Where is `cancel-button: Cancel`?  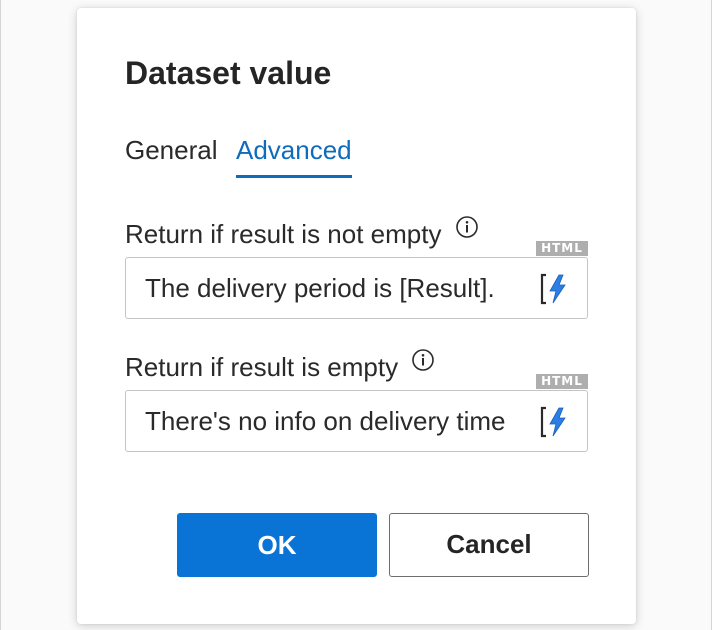
cancel-button: Cancel is located at coordinates (489, 545).